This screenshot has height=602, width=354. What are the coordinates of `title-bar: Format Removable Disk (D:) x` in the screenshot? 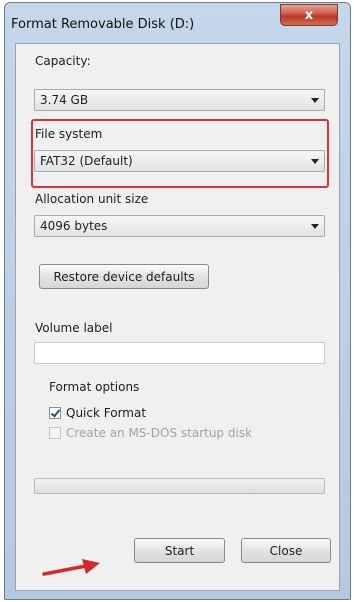 It's located at (177, 23).